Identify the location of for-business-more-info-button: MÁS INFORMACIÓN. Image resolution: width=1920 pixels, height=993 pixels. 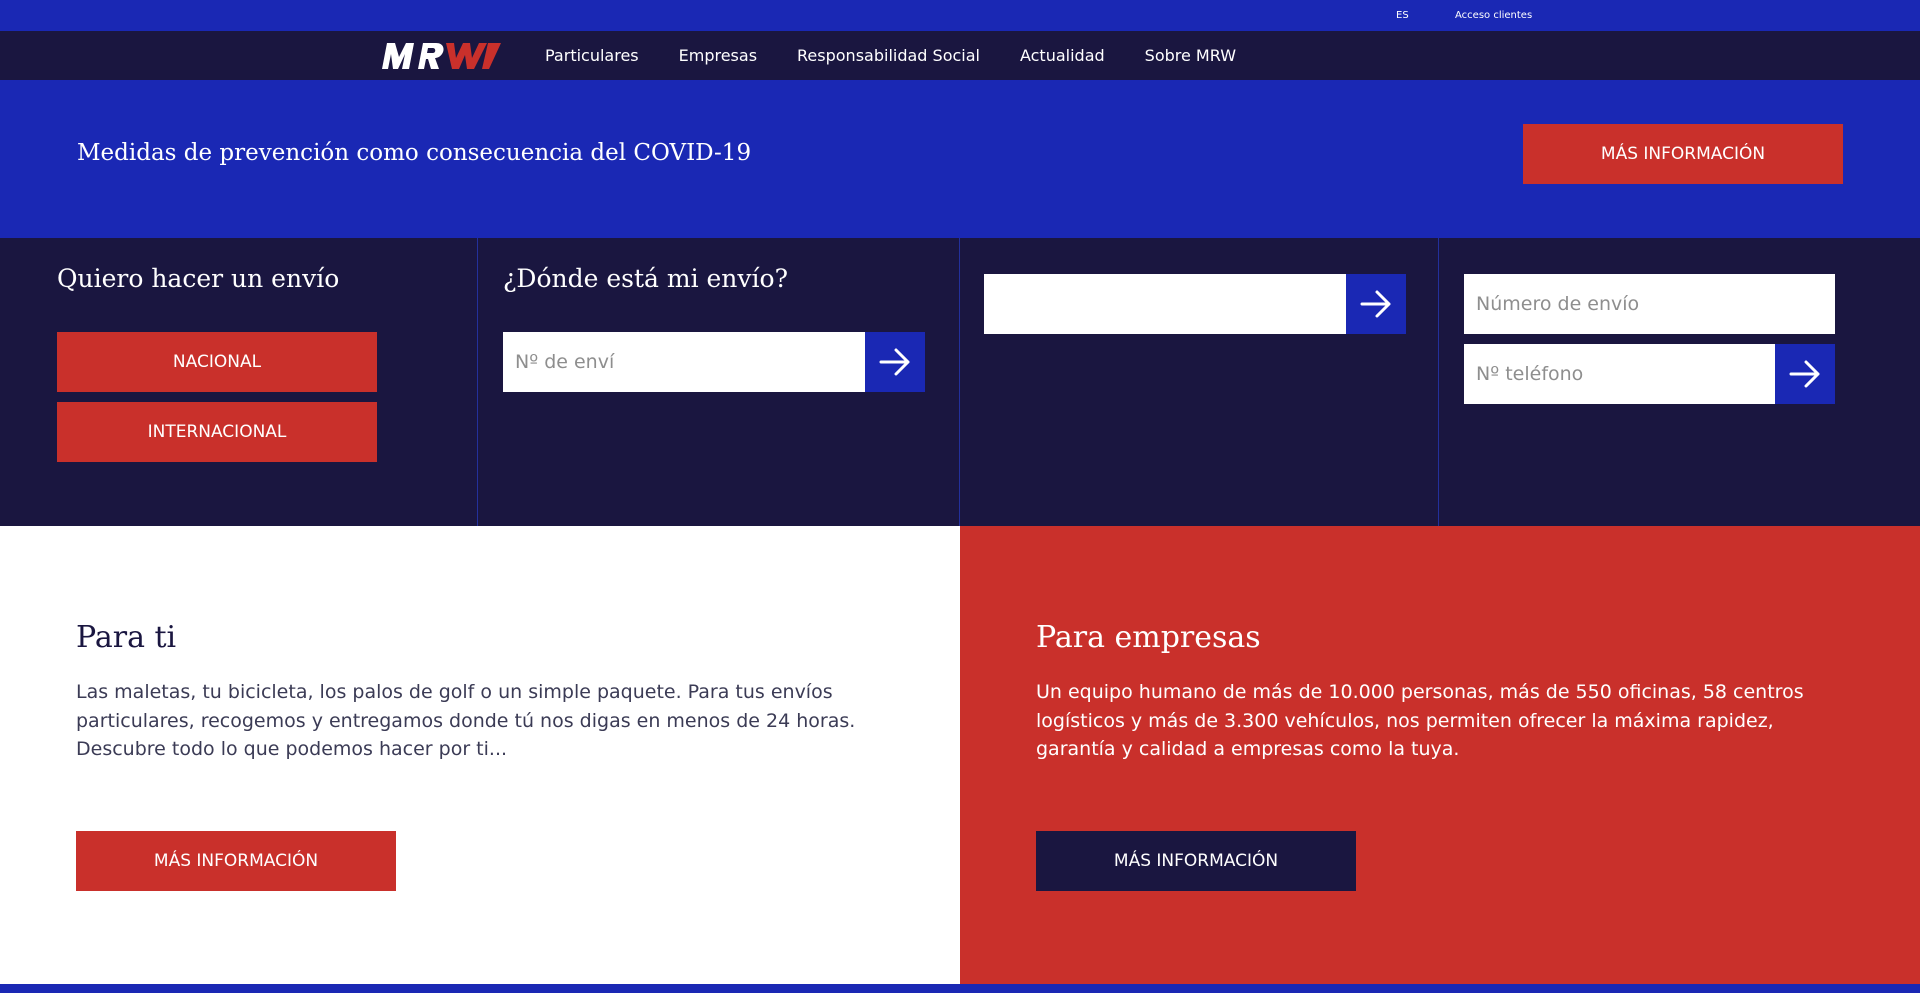
(1196, 861).